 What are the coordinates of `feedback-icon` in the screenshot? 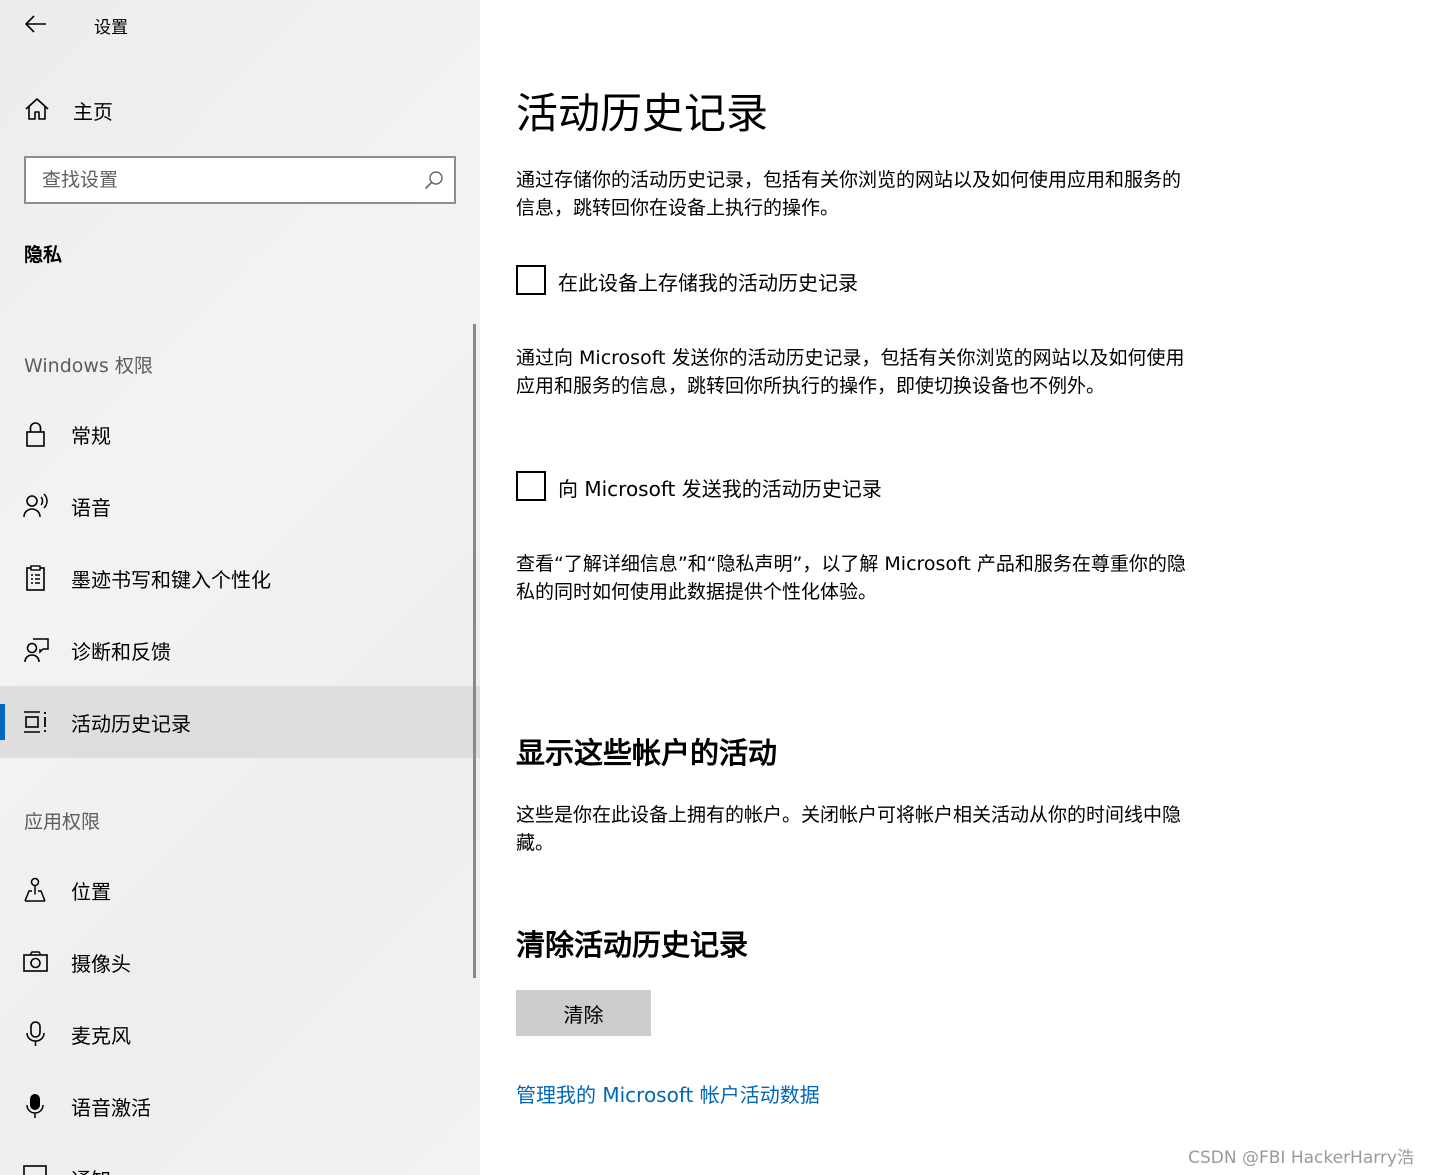 It's located at (36, 650).